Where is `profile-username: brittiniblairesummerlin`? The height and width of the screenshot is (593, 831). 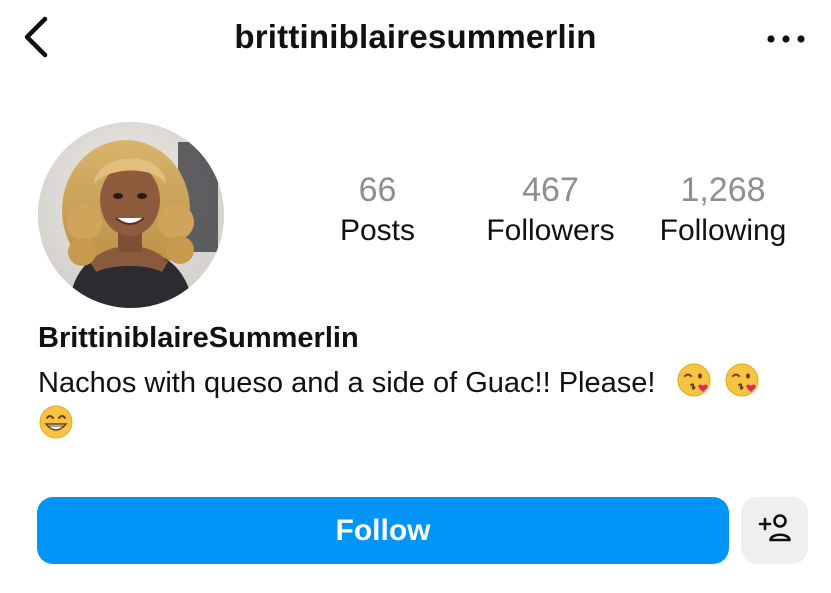
profile-username: brittiniblairesummerlin is located at coordinates (415, 36).